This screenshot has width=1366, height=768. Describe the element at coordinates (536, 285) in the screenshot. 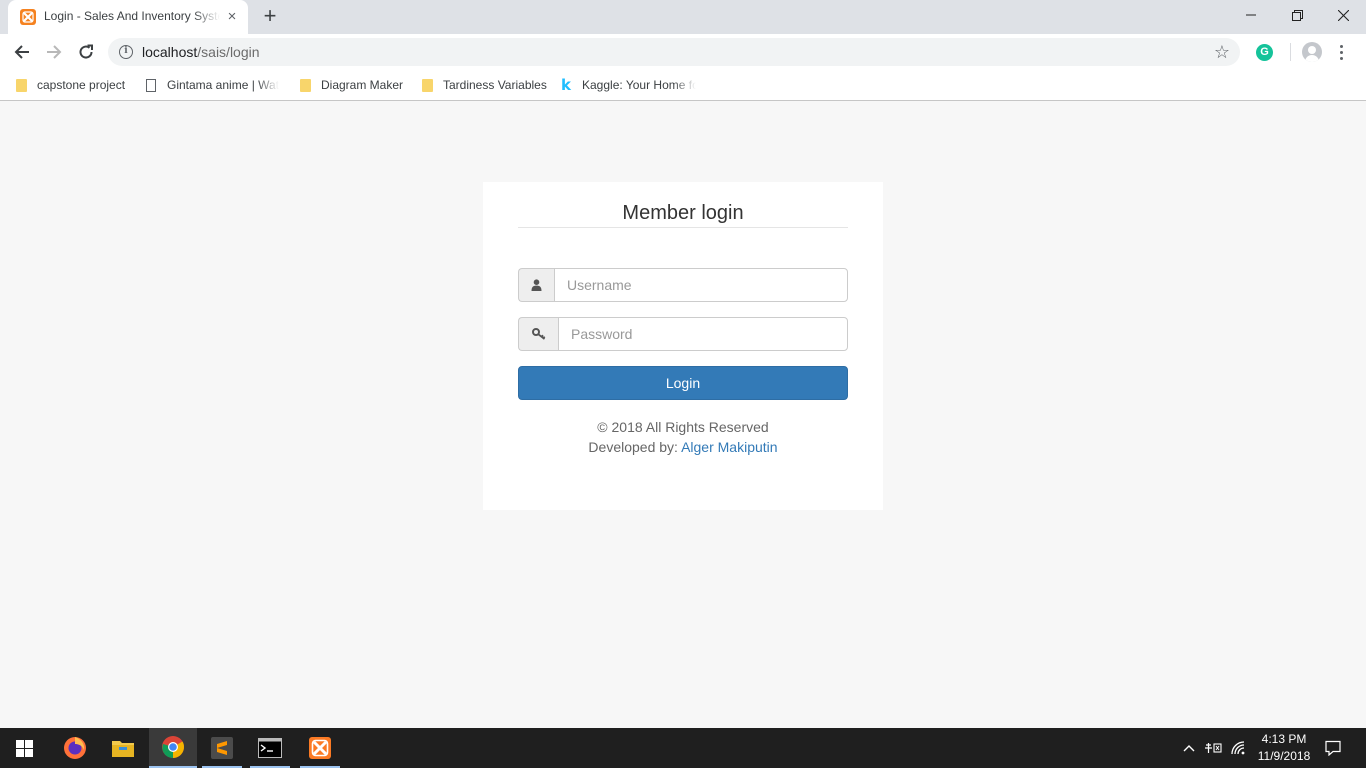

I see `user-icon` at that location.